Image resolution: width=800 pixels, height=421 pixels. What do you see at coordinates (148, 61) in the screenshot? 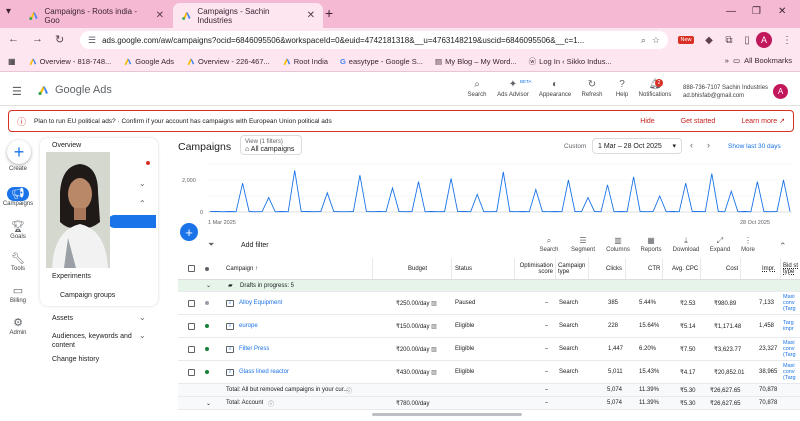
I see `bookmark-item: Google Ads` at bounding box center [148, 61].